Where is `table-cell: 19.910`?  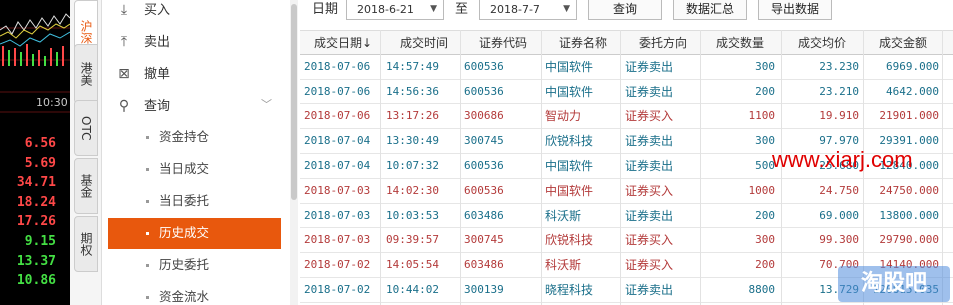
table-cell: 19.910 is located at coordinates (839, 116).